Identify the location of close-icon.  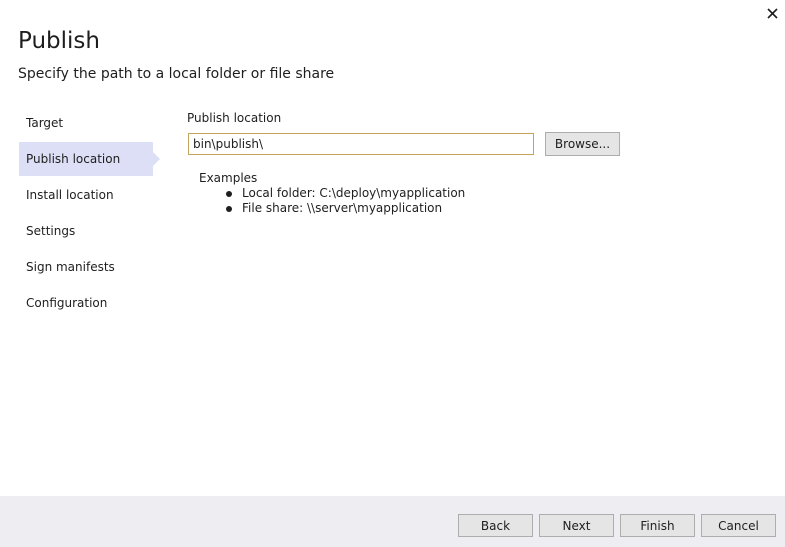
(772, 13).